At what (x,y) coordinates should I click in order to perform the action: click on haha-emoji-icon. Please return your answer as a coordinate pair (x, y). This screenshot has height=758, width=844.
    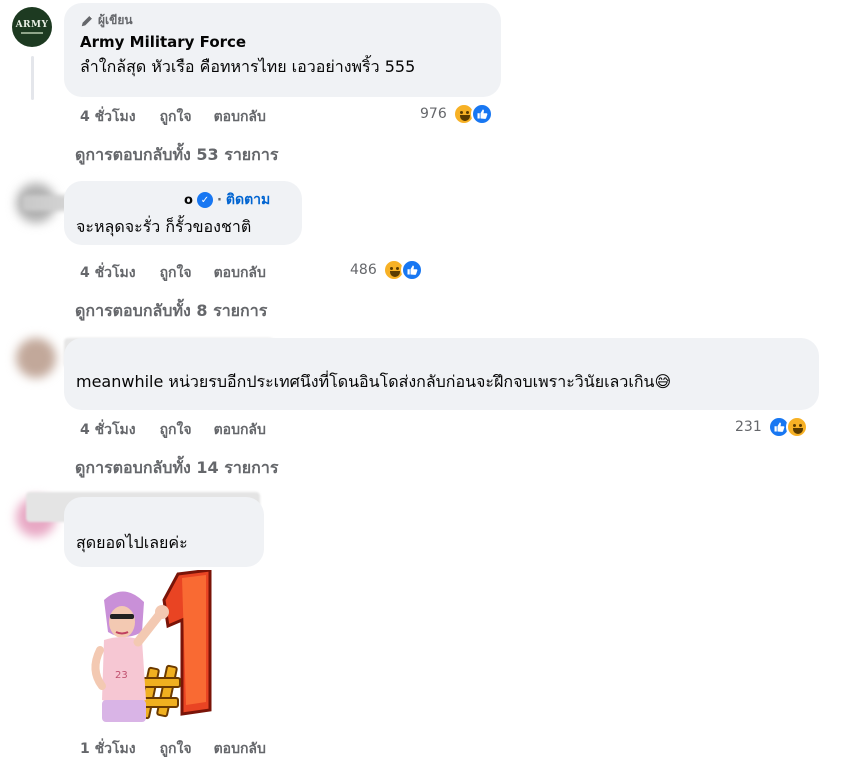
    Looking at the image, I should click on (796, 427).